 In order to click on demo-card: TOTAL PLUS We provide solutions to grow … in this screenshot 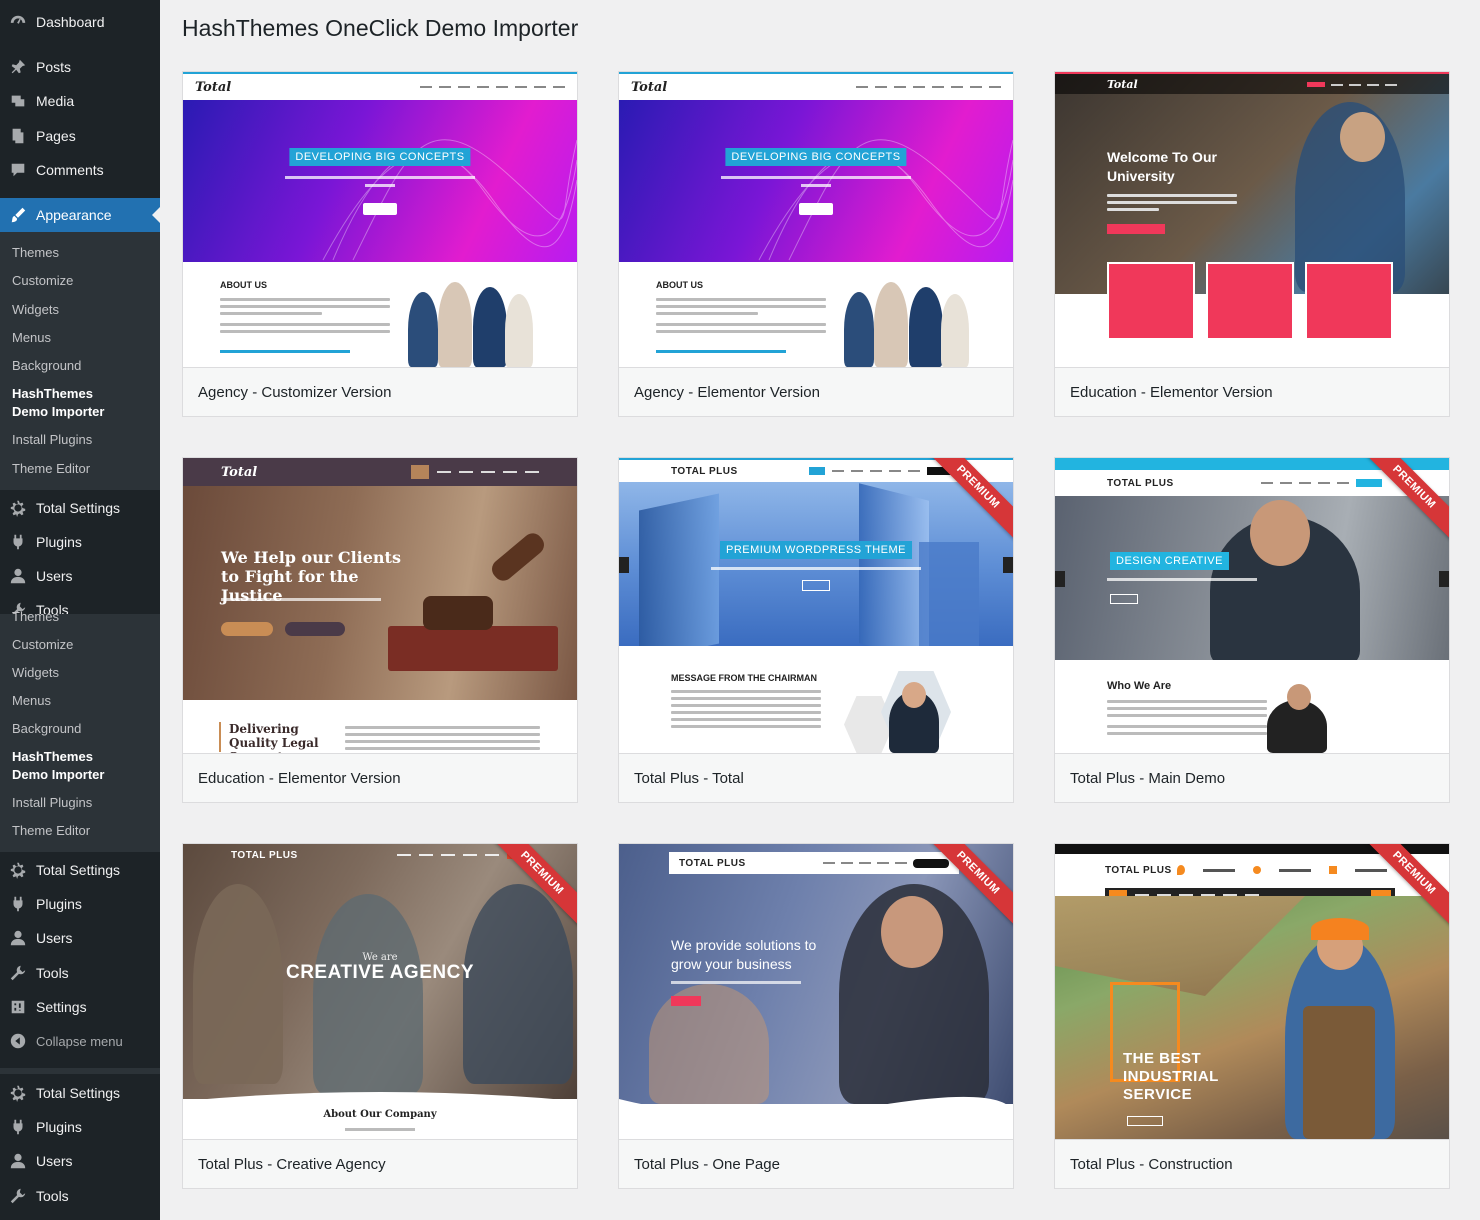, I will do `click(816, 1016)`.